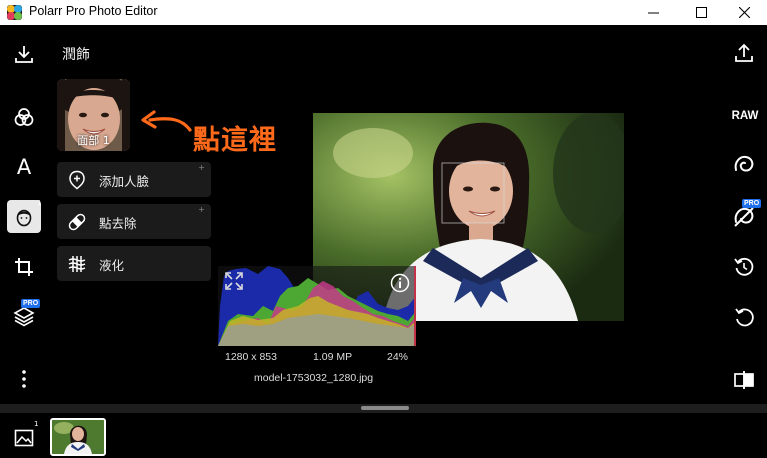 The image size is (767, 458). I want to click on zoom-level: 24%, so click(398, 357).